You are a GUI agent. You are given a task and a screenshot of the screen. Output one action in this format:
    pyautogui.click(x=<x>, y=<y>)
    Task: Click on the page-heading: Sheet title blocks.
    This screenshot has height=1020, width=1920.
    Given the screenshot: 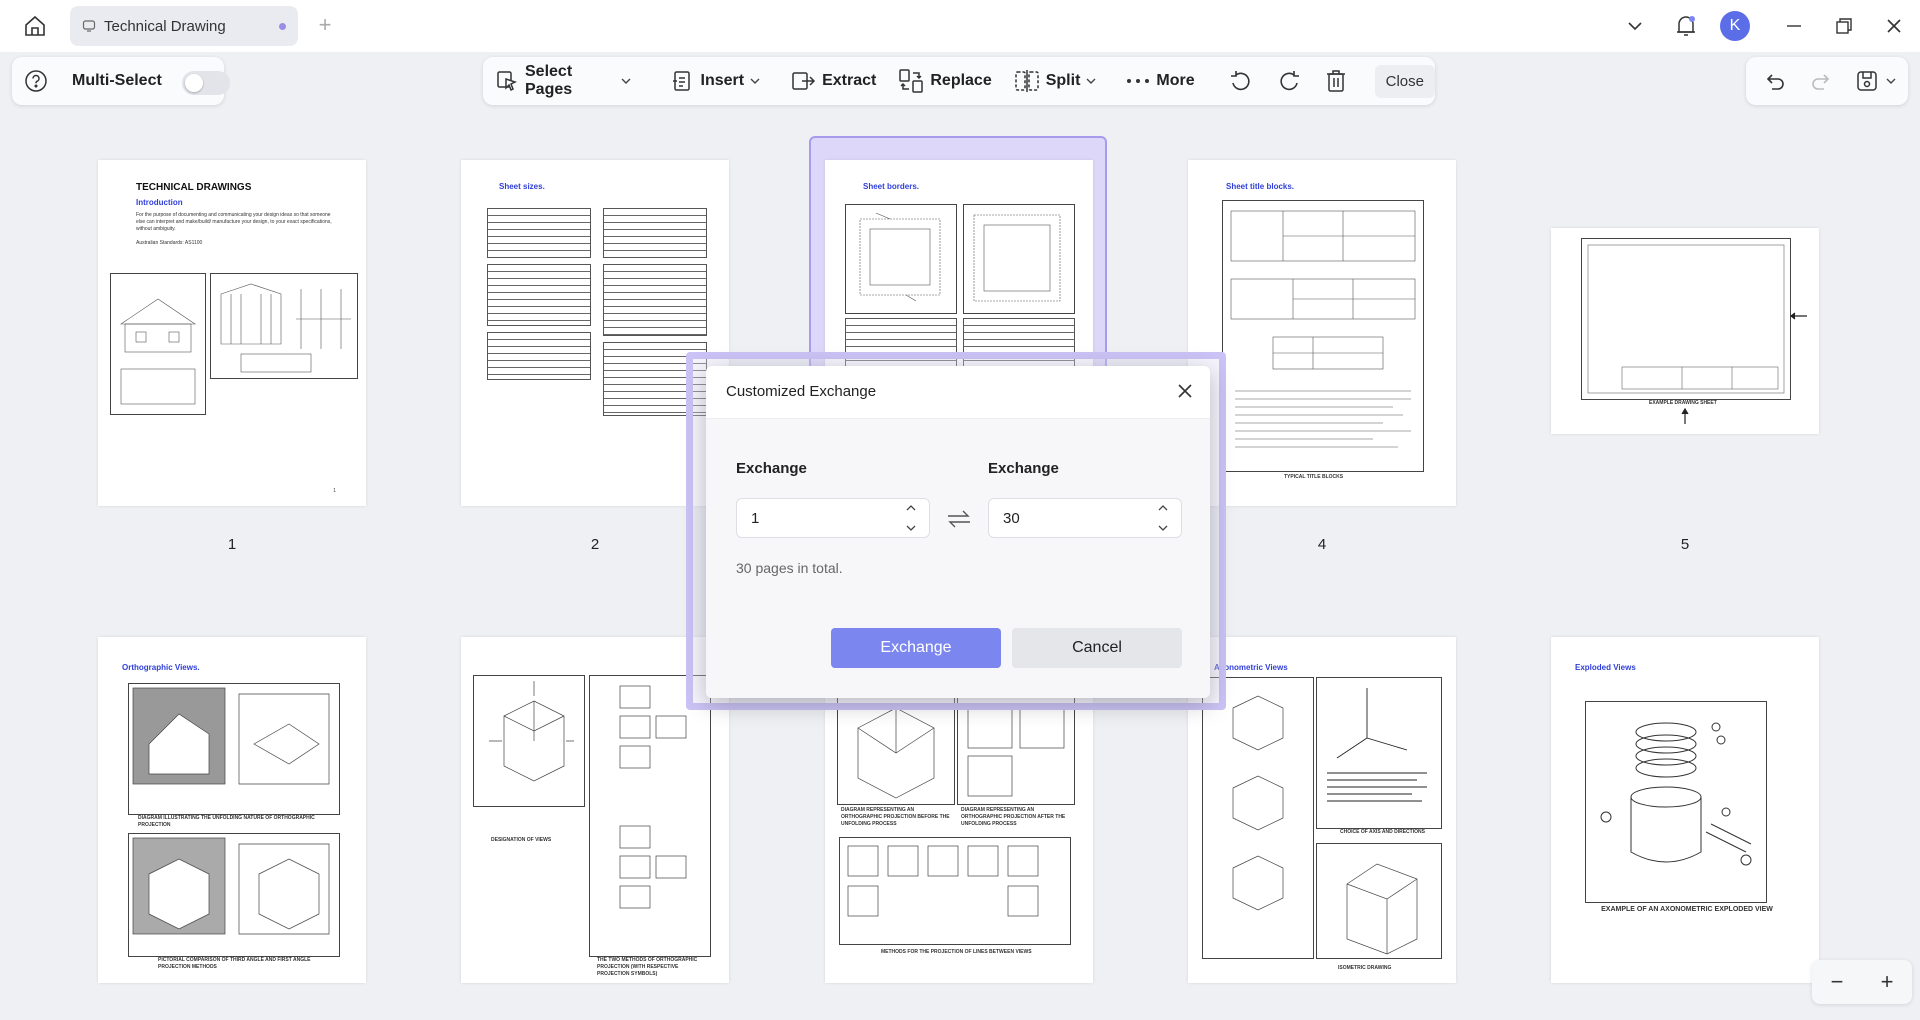 What is the action you would take?
    pyautogui.click(x=1260, y=186)
    